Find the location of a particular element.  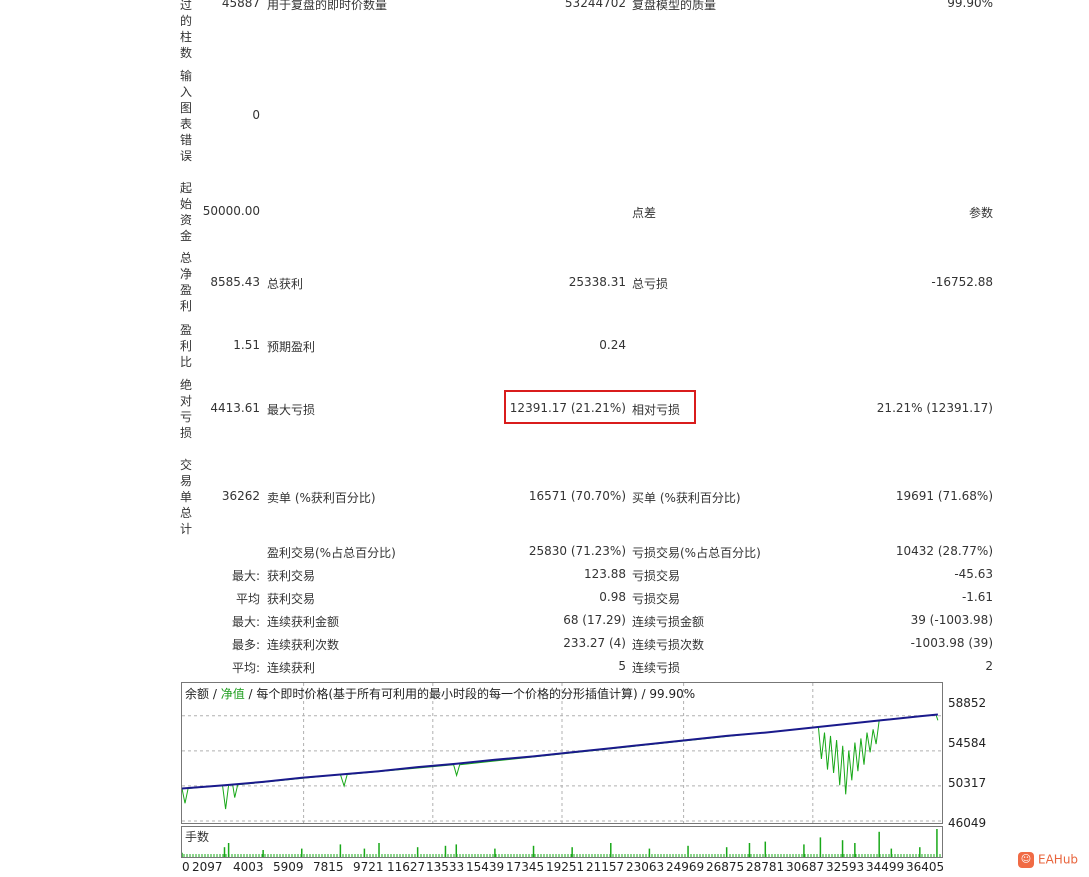

average-loss-value: -1.61 is located at coordinates (977, 597).